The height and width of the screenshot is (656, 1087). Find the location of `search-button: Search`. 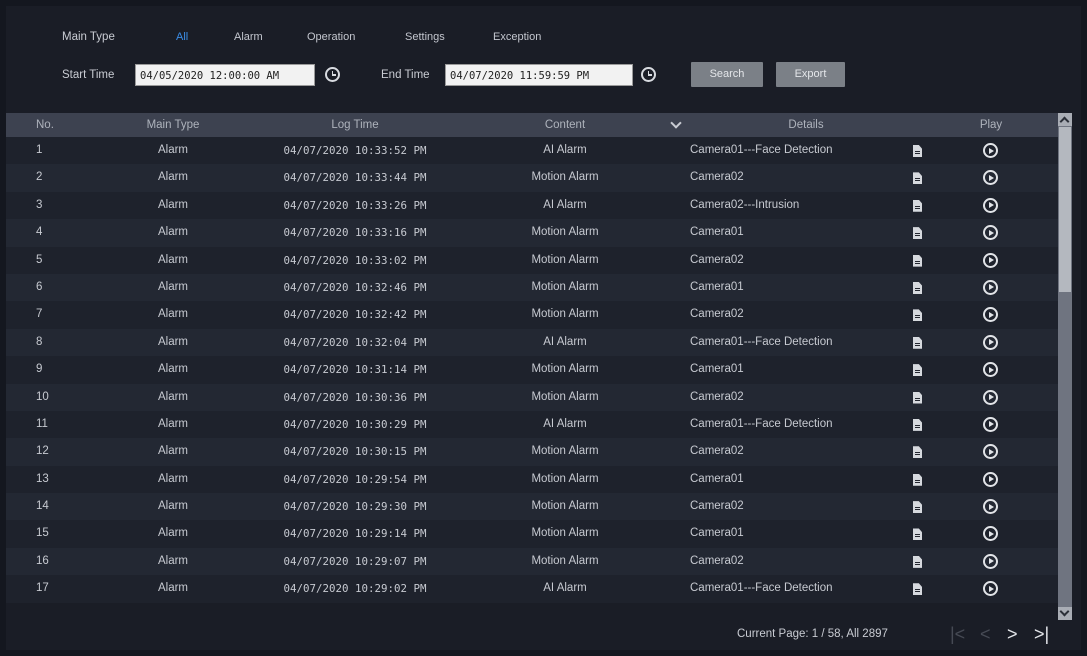

search-button: Search is located at coordinates (727, 74).